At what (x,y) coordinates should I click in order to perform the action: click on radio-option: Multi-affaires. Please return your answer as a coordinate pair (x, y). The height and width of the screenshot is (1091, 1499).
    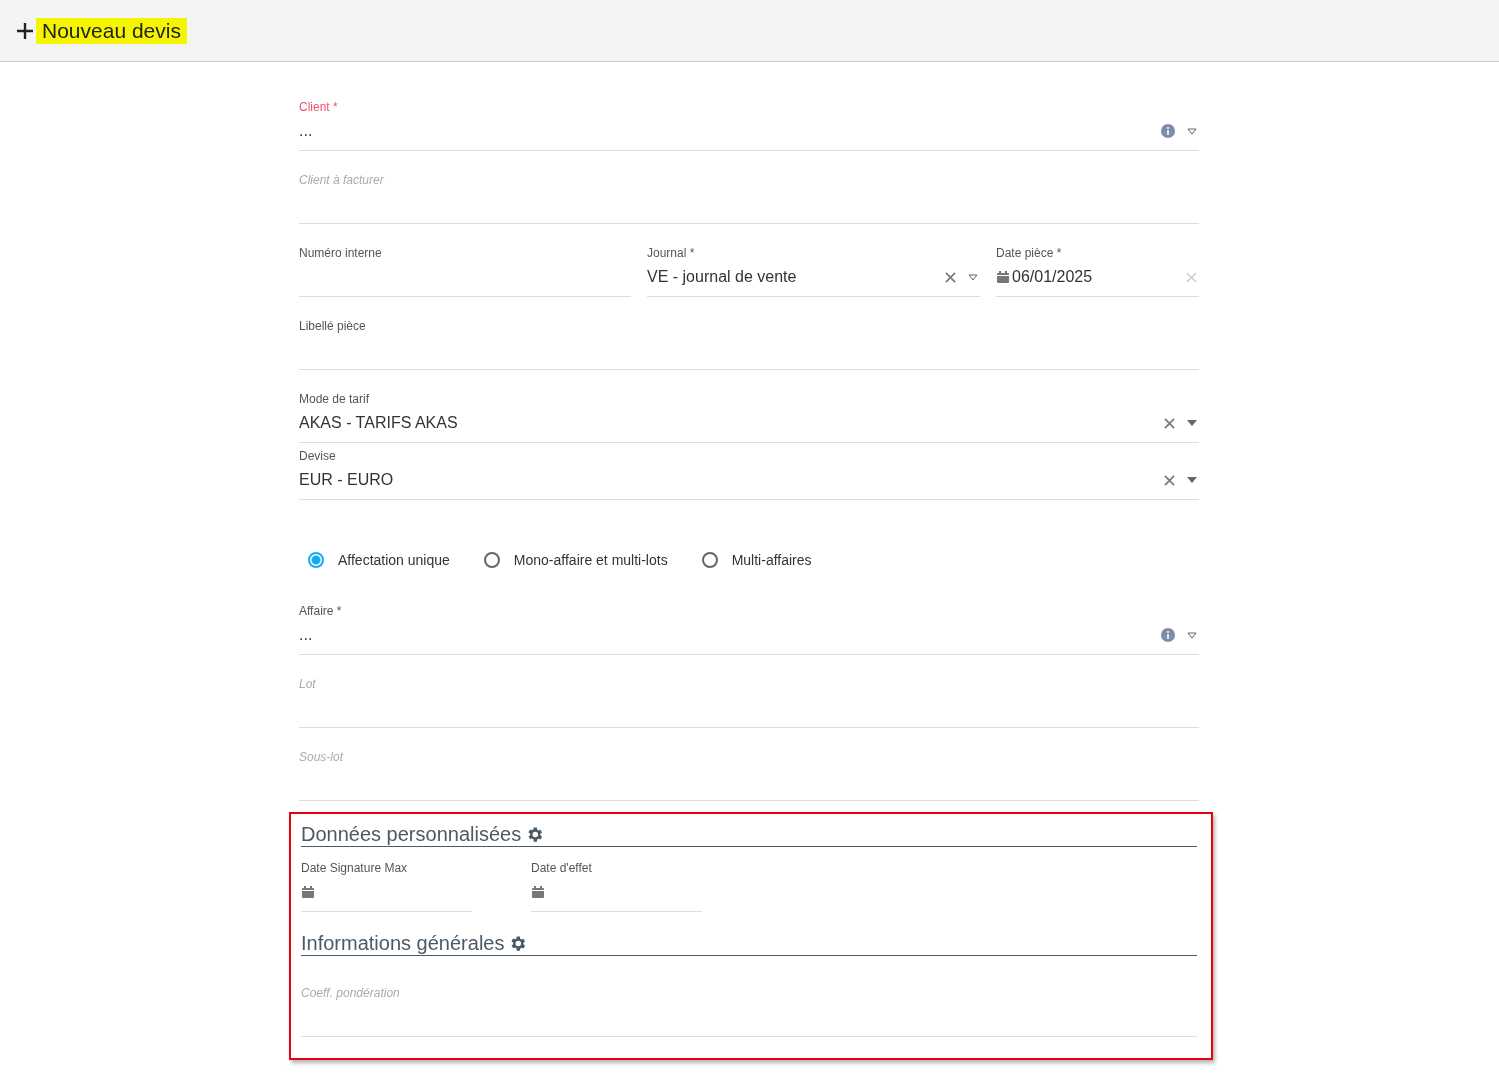
    Looking at the image, I should click on (756, 560).